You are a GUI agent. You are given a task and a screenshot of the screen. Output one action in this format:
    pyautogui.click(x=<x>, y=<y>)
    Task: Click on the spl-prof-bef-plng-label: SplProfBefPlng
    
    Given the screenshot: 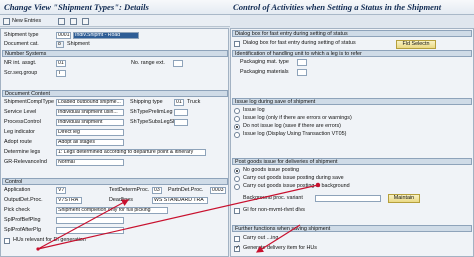 What is the action you would take?
    pyautogui.click(x=22, y=220)
    